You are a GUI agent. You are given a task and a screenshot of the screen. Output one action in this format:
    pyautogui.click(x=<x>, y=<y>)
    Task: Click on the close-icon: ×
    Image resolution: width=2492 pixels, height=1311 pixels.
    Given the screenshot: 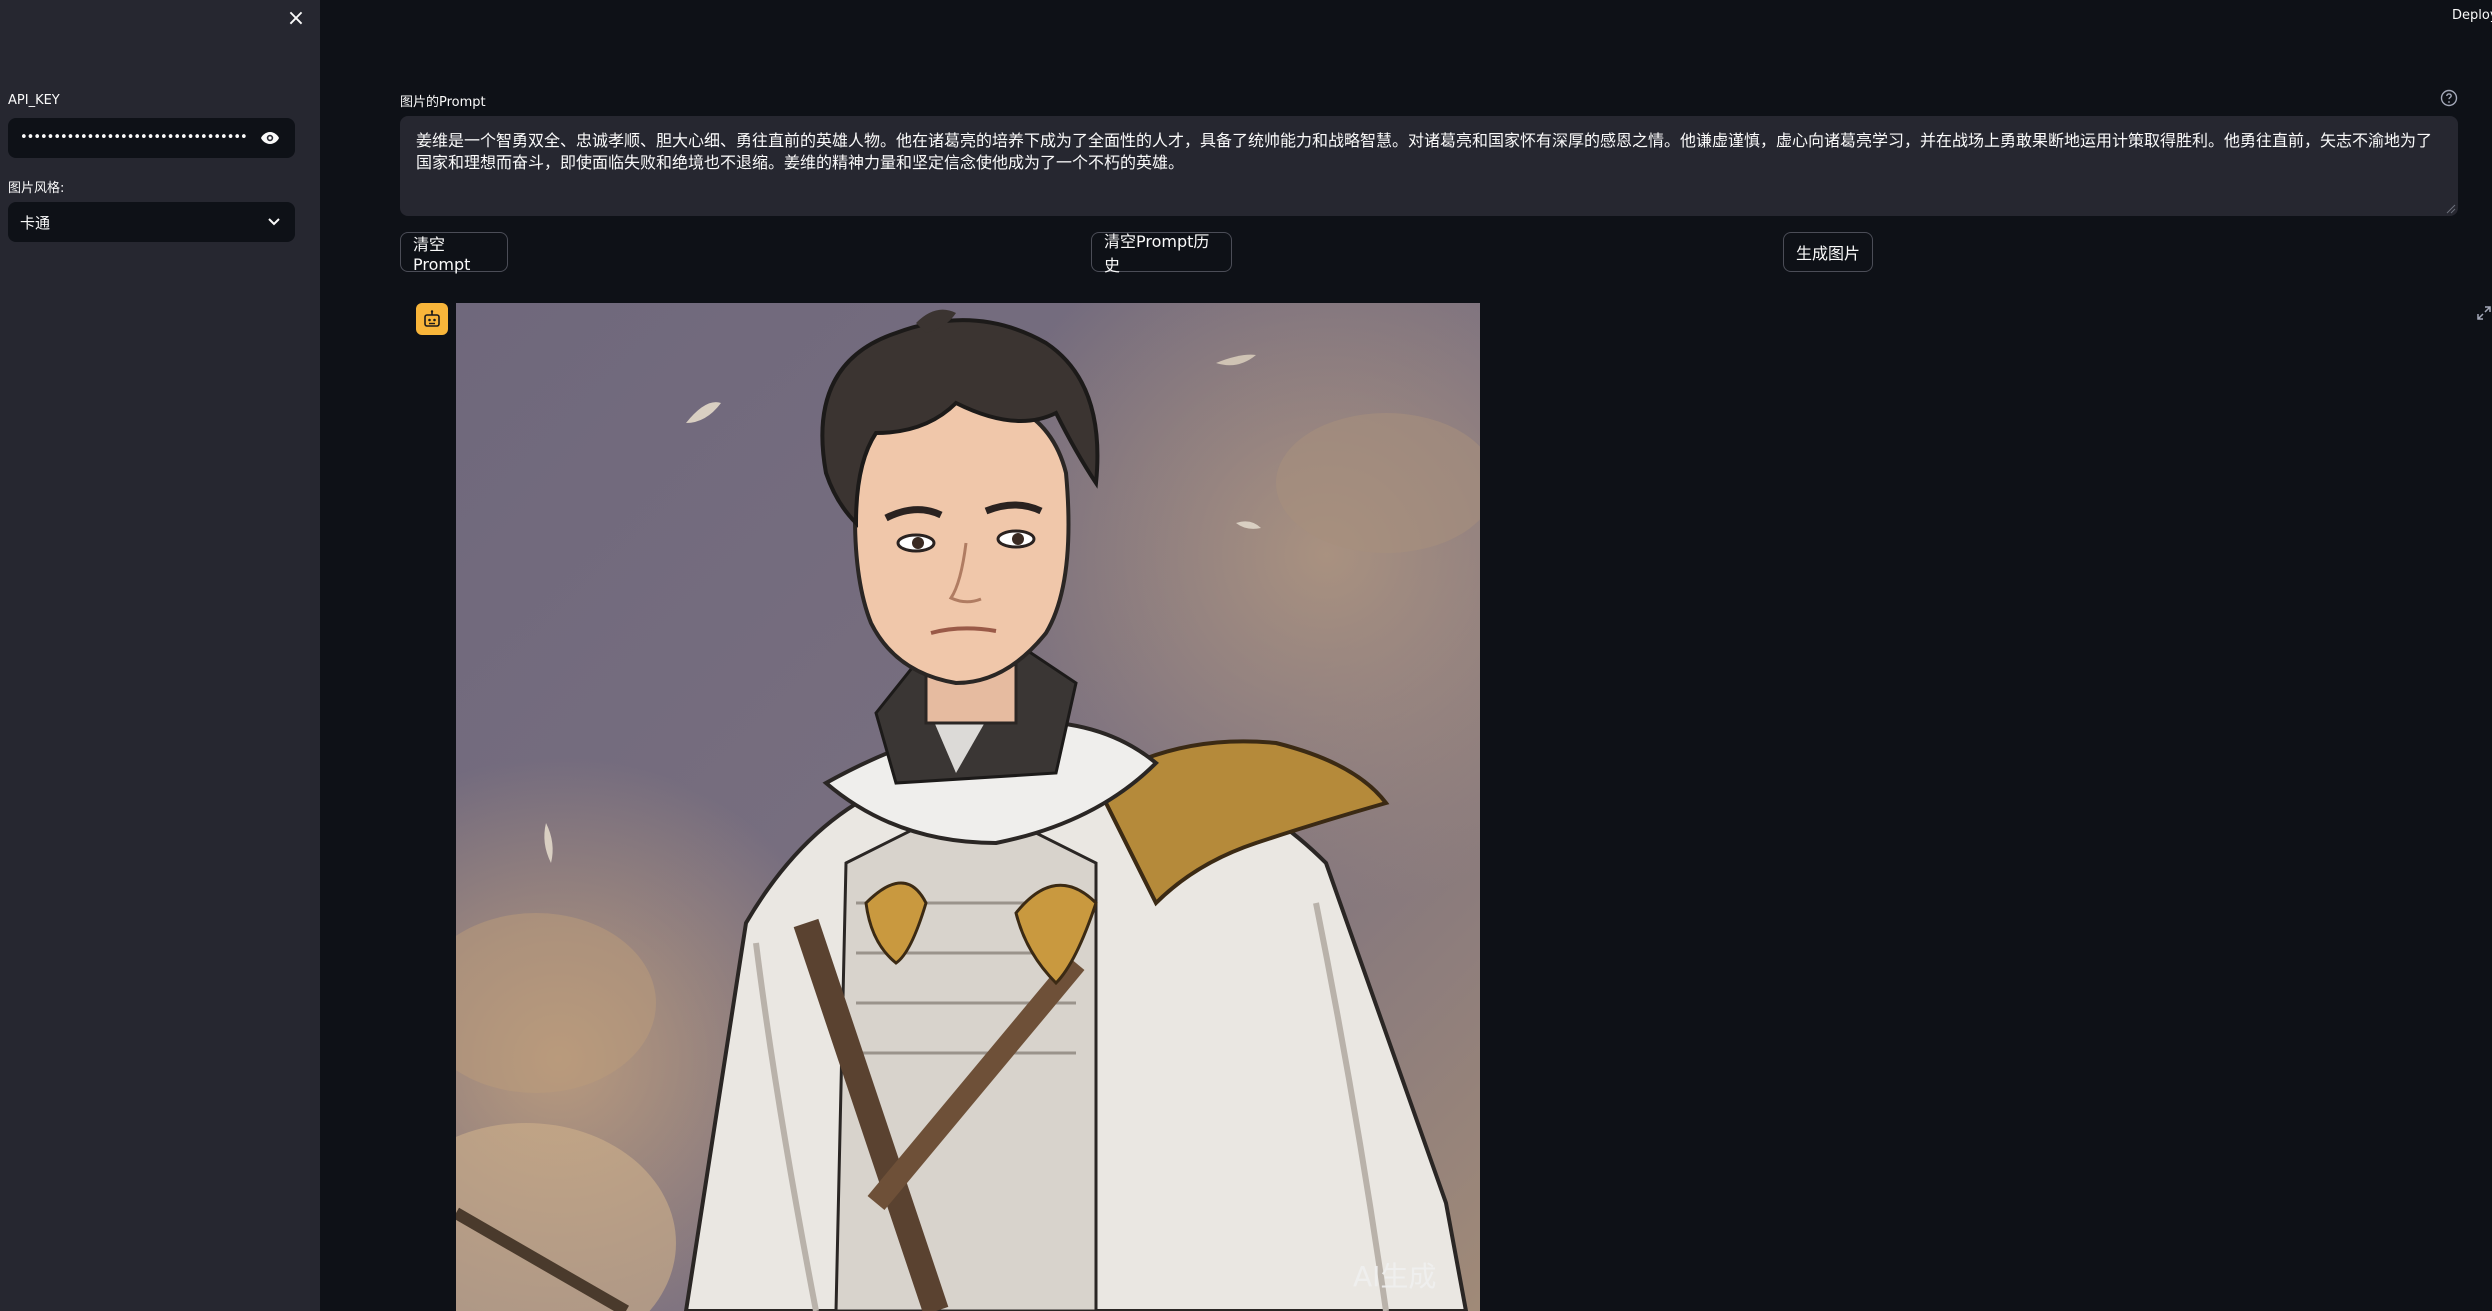 What is the action you would take?
    pyautogui.click(x=296, y=18)
    